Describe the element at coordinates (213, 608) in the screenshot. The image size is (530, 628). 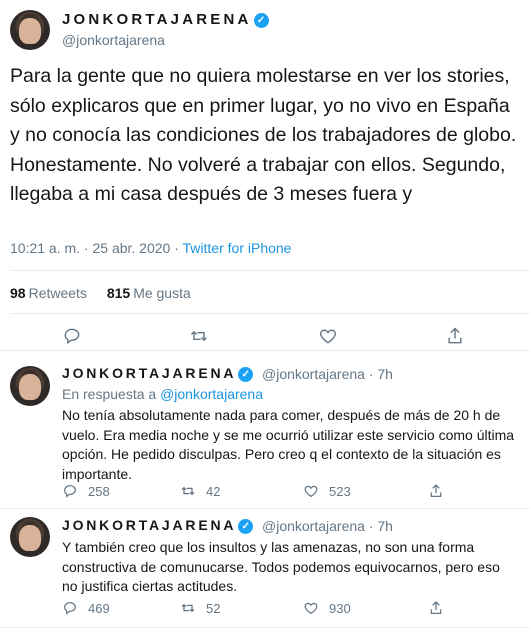
I see `retweet-count: 52` at that location.